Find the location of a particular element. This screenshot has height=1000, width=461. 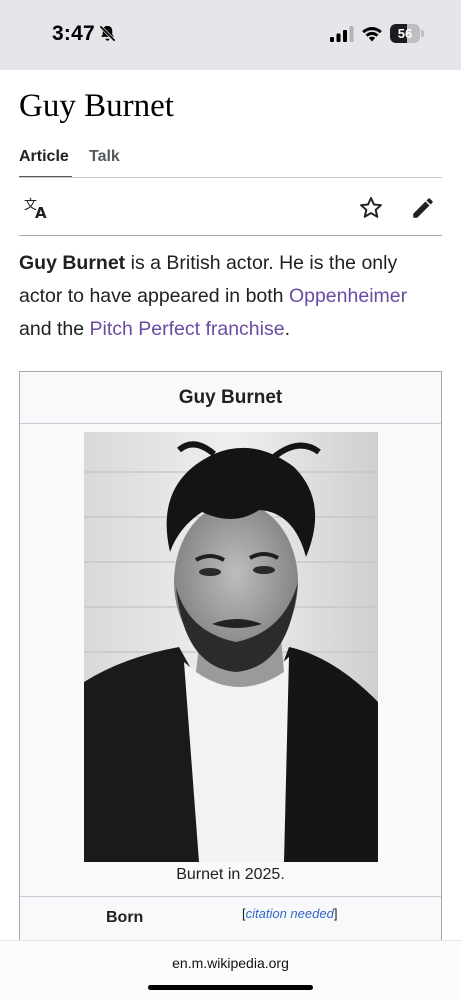

battery-level: 56 is located at coordinates (405, 33).